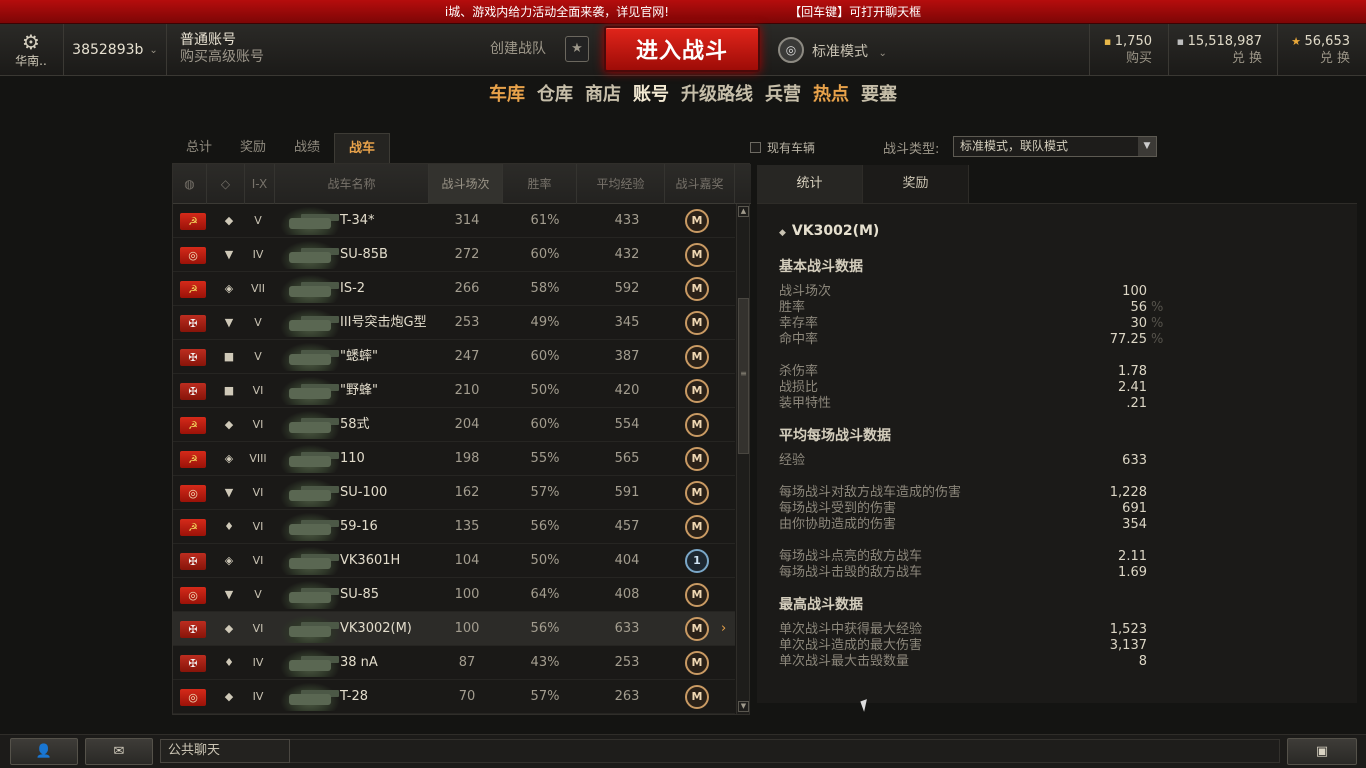  Describe the element at coordinates (454, 697) in the screenshot. I see `table-row: ◎ ◆ IV T-28 70 57% 263 M` at that location.